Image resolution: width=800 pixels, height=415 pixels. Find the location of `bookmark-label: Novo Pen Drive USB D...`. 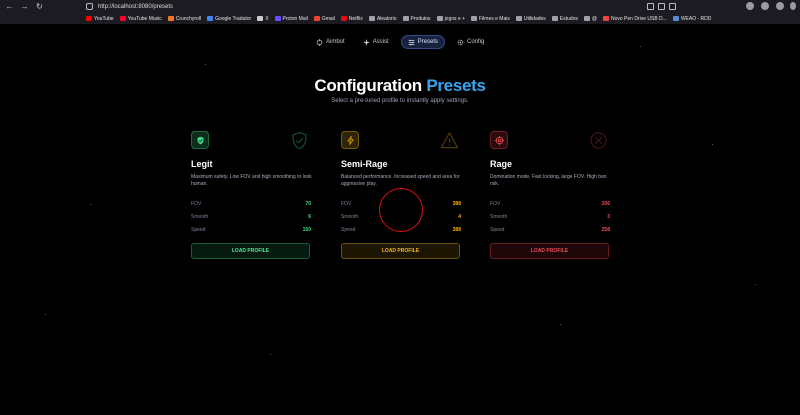

bookmark-label: Novo Pen Drive USB D... is located at coordinates (638, 18).